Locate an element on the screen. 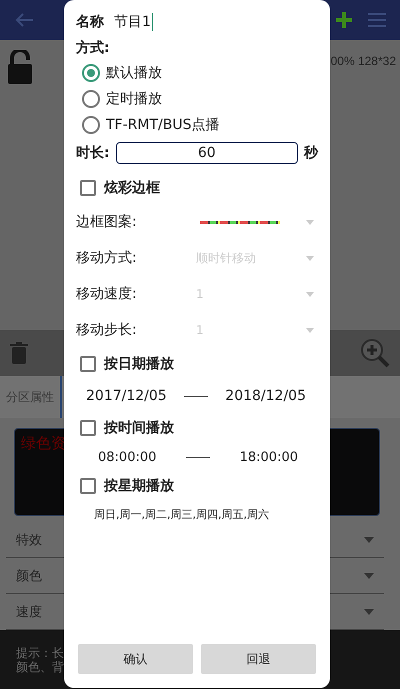 The height and width of the screenshot is (689, 400). start-time: 08:00:00 is located at coordinates (127, 457).